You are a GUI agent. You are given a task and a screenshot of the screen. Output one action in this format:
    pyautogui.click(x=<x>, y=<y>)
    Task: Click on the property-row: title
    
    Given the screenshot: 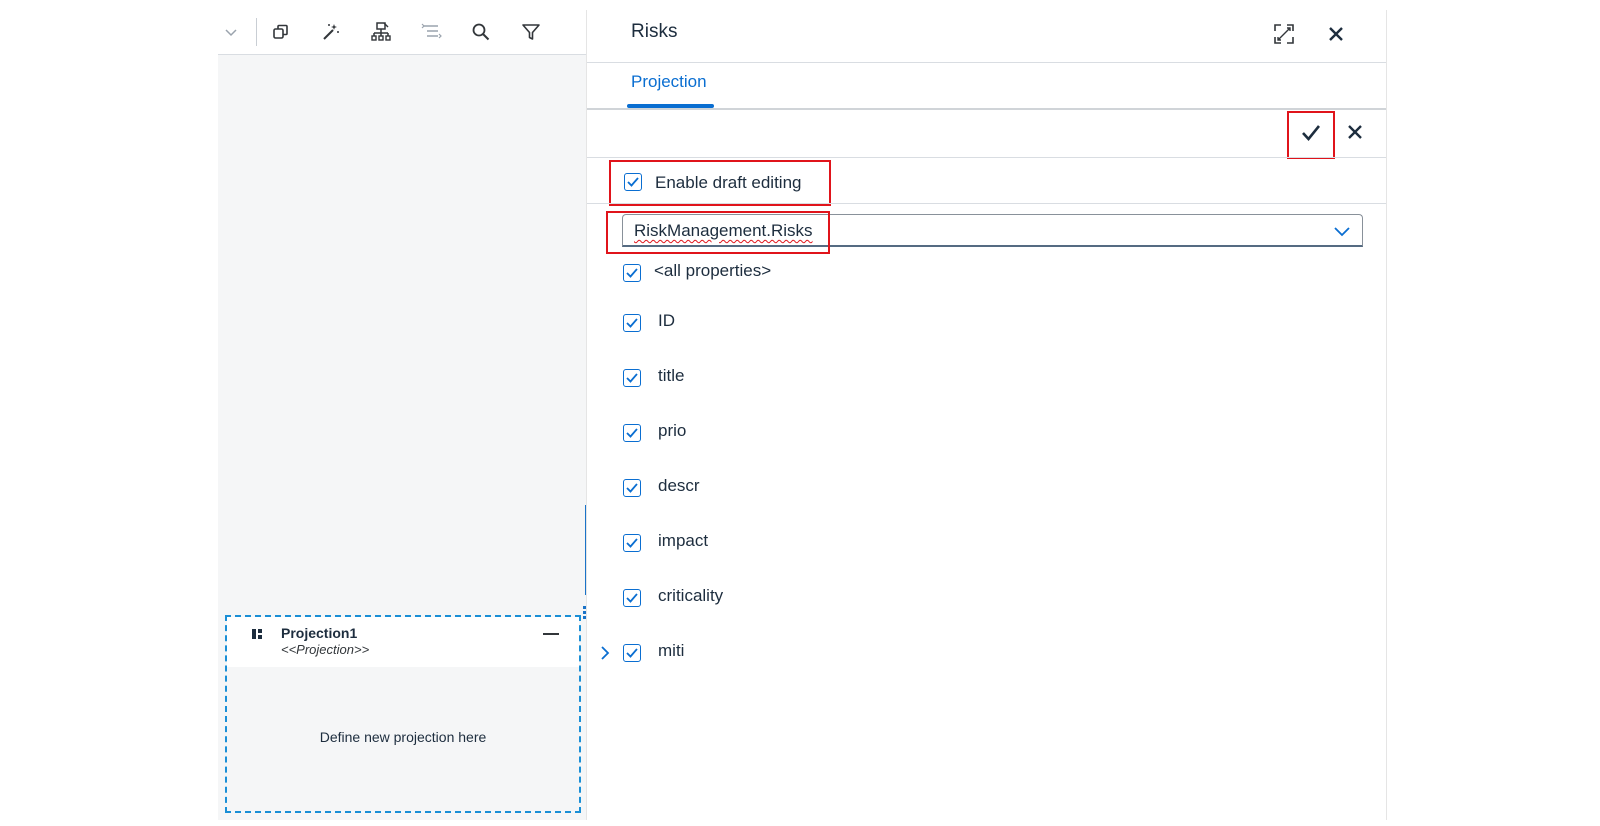 What is the action you would take?
    pyautogui.click(x=986, y=378)
    